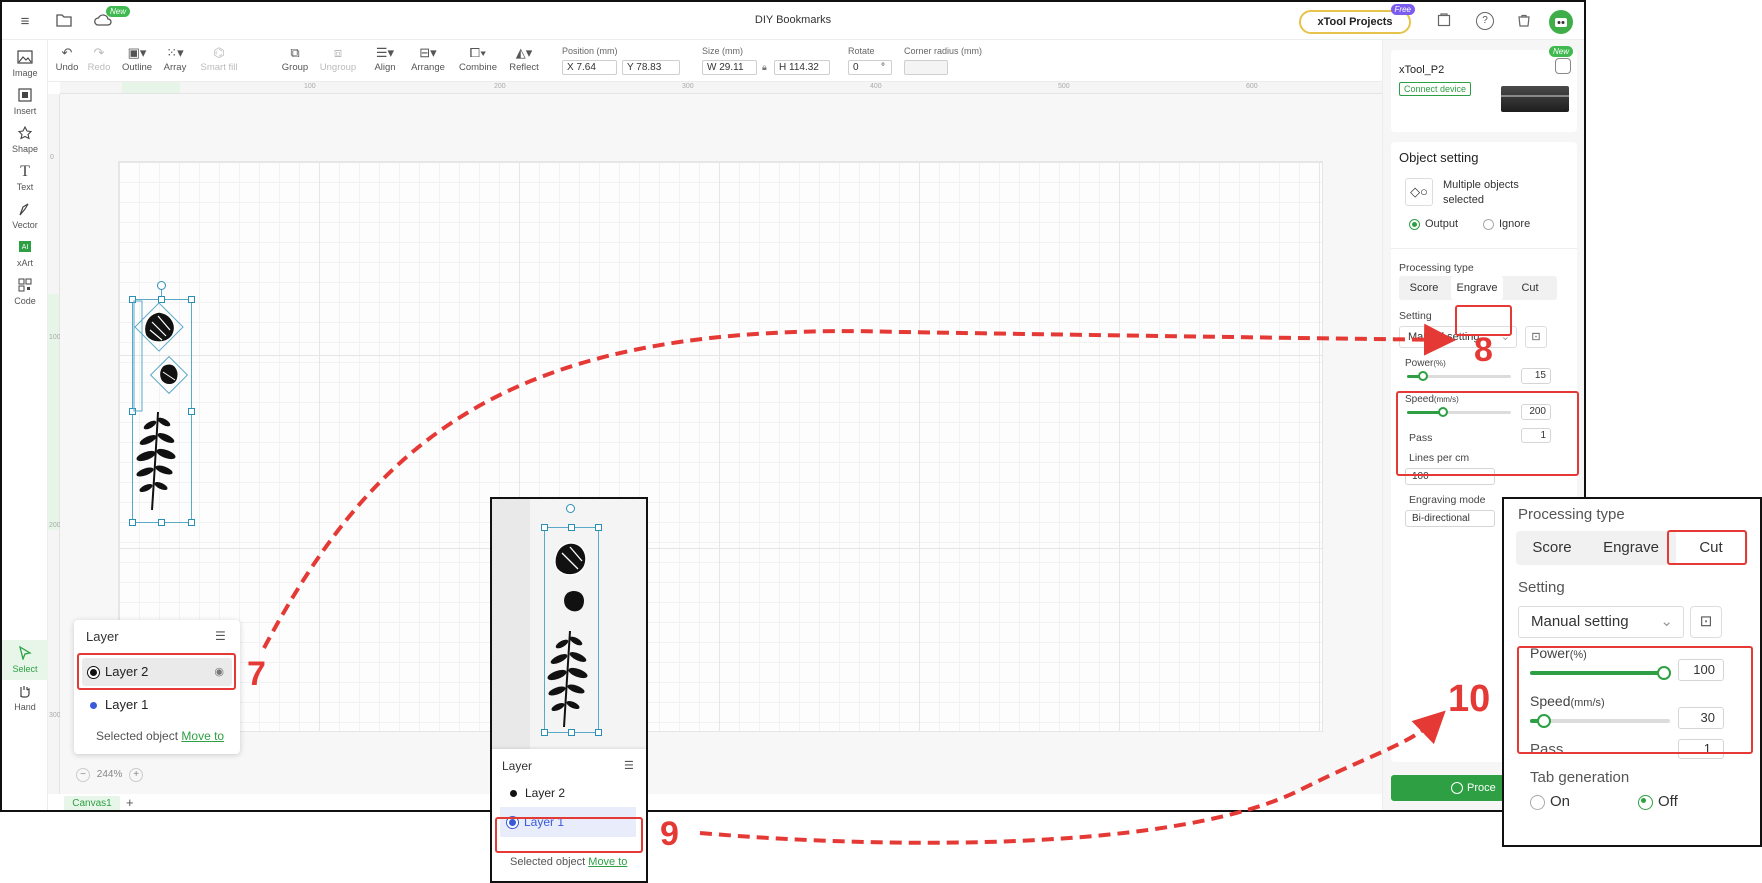 This screenshot has width=1762, height=883. I want to click on power-input: 15, so click(1536, 376).